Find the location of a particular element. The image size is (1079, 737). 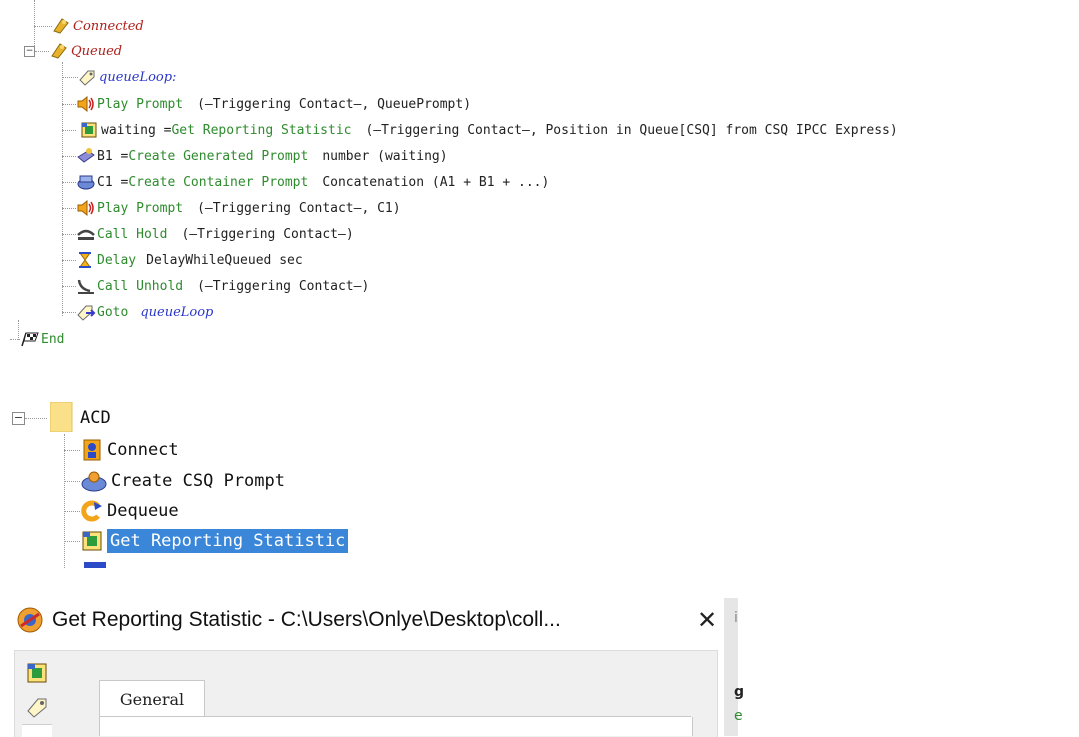

palette-item-connect: Connect is located at coordinates (129, 450).